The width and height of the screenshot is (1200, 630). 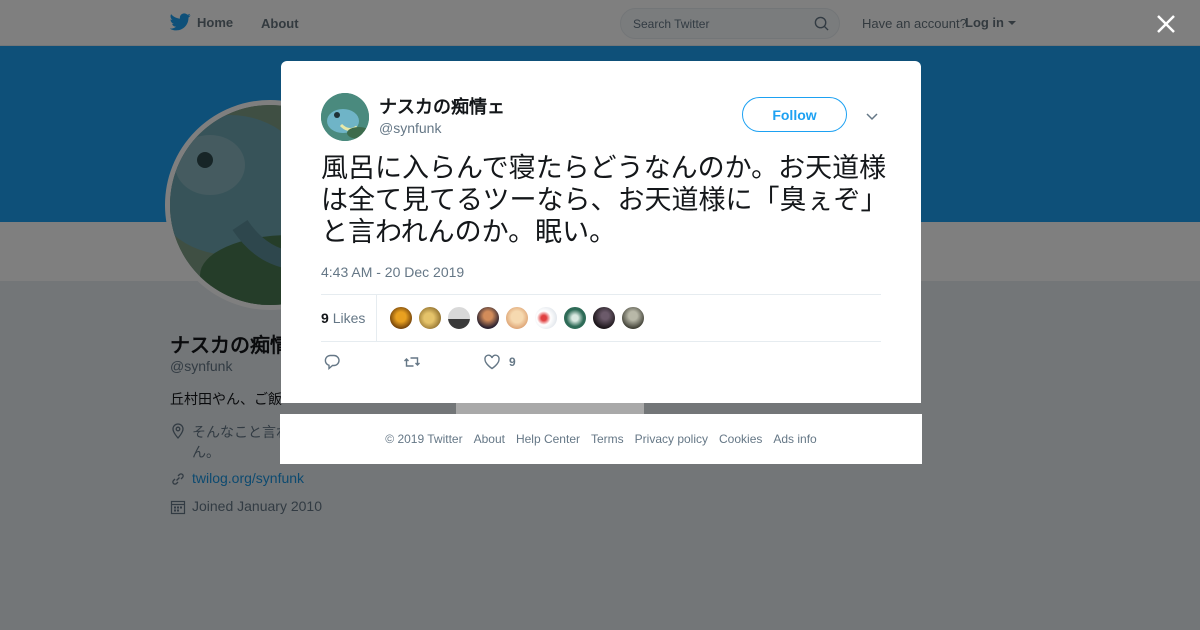 I want to click on likes-label: Likes, so click(x=349, y=318).